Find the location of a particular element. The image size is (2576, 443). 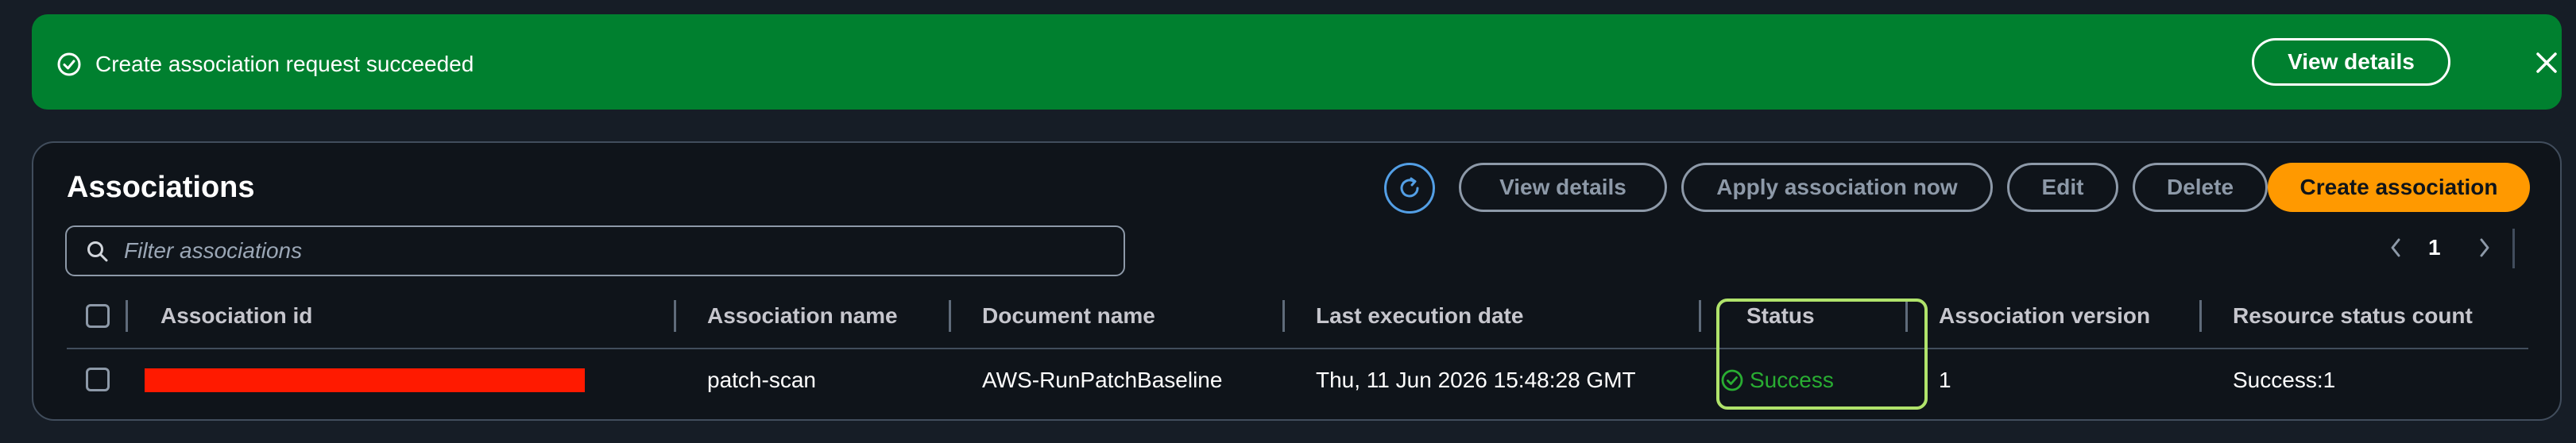

refresh-button is located at coordinates (1409, 188).